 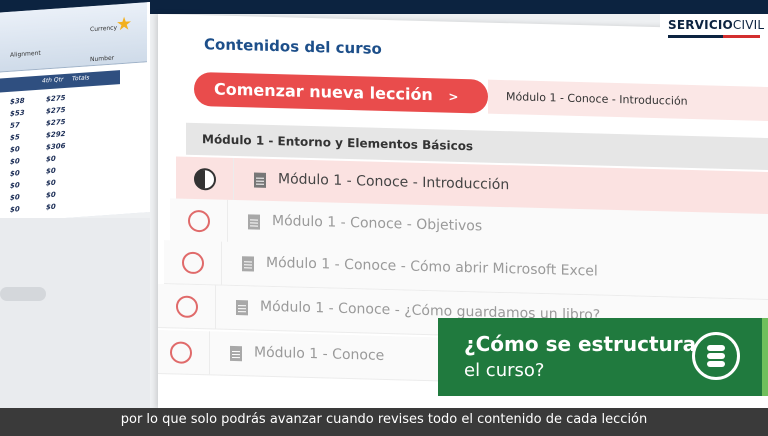 What do you see at coordinates (17, 101) in the screenshot?
I see `spreadsheet-cell: $38` at bounding box center [17, 101].